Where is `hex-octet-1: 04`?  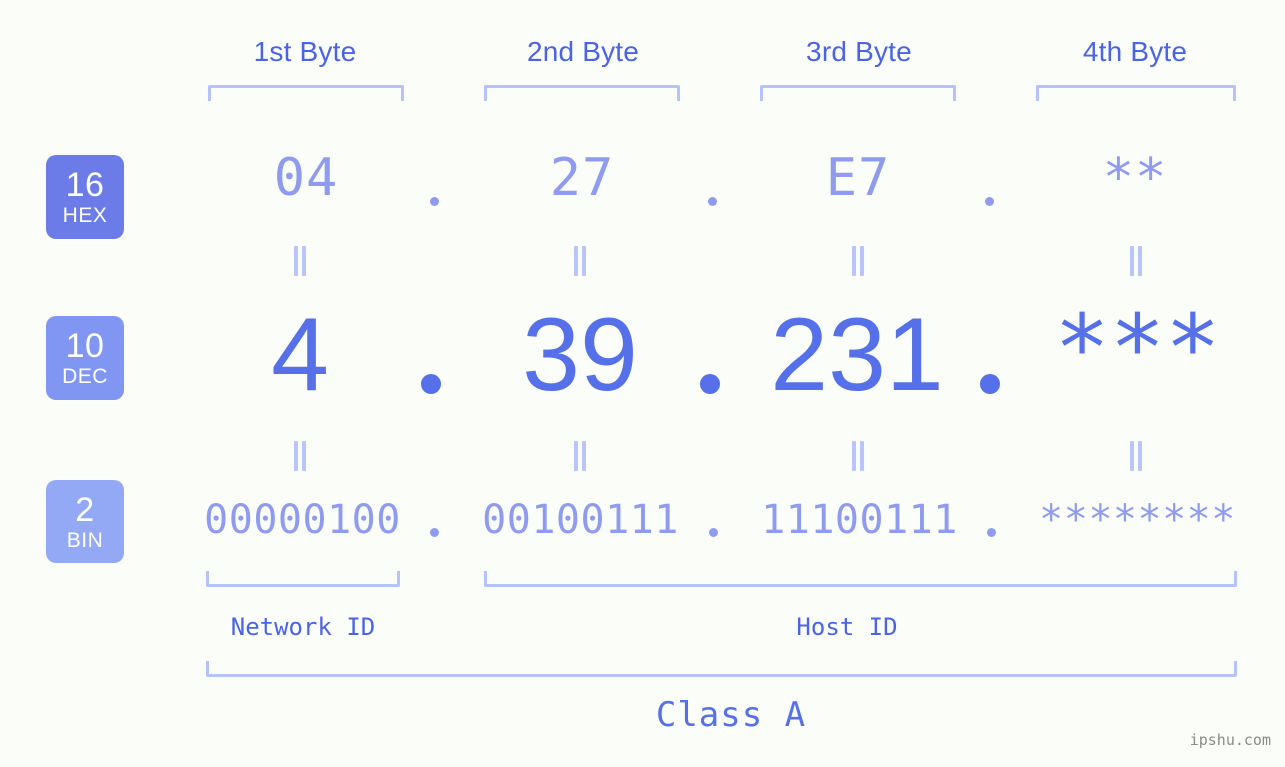
hex-octet-1: 04 is located at coordinates (306, 178).